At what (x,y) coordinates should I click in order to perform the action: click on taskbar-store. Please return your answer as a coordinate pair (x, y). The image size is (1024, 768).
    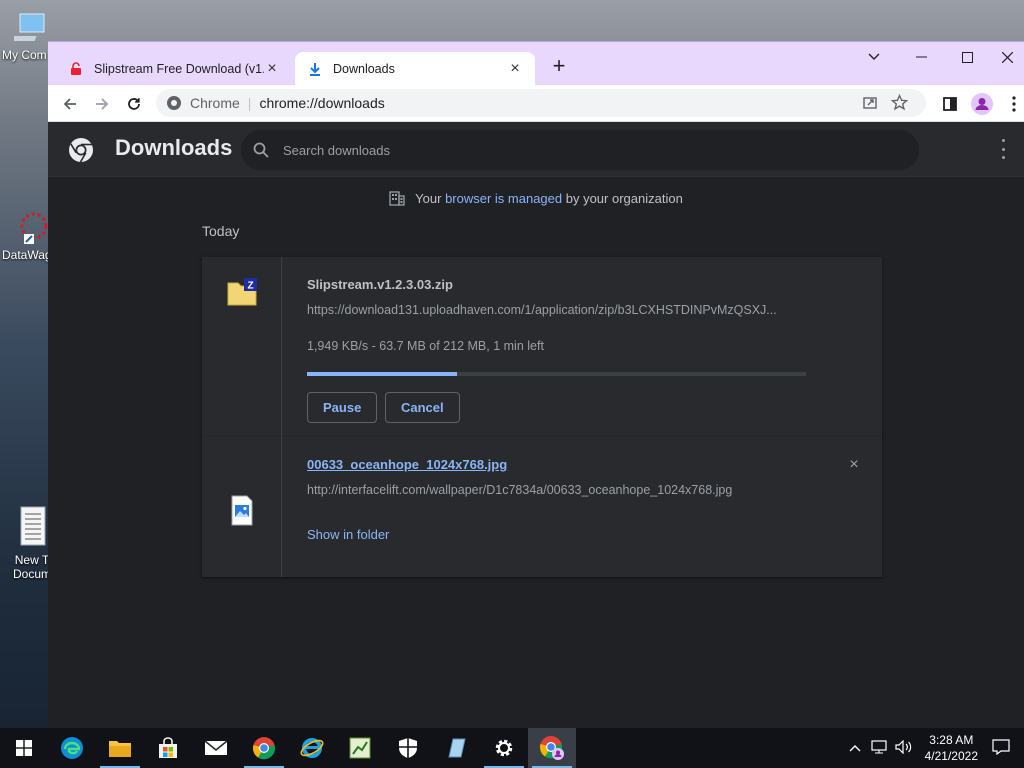
    Looking at the image, I should click on (168, 748).